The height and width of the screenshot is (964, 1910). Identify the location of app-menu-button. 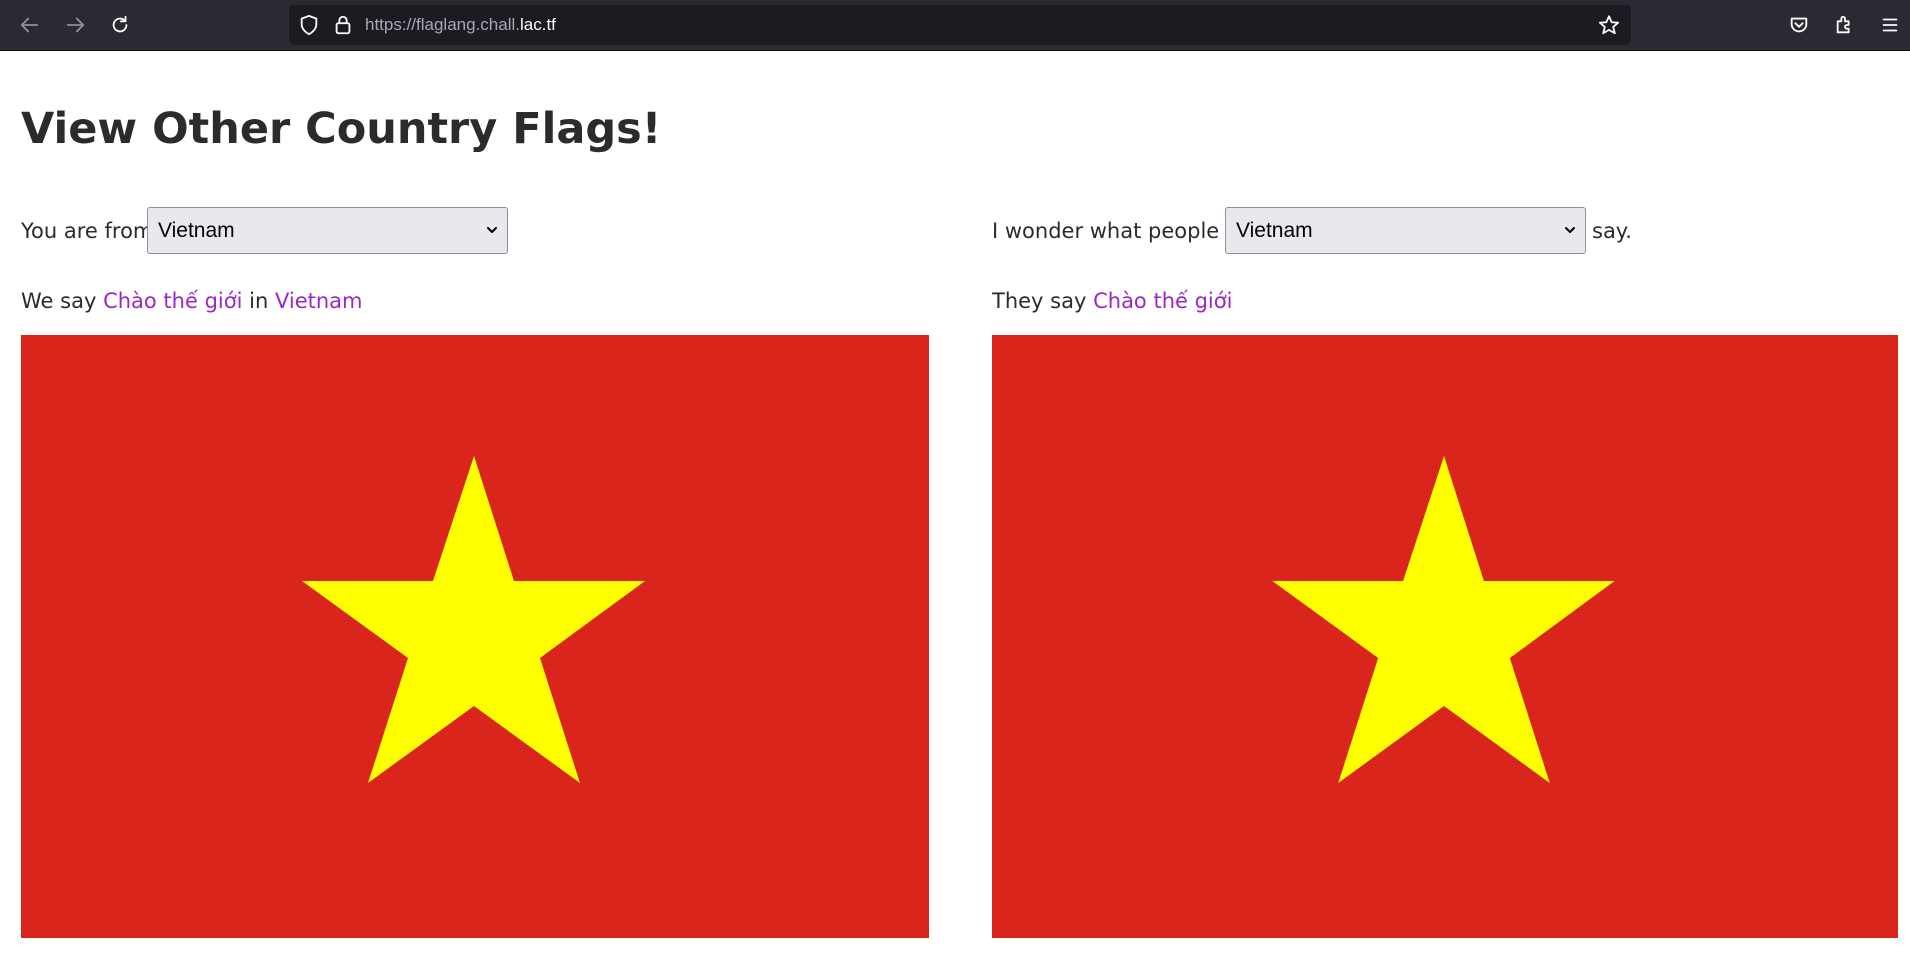
(1890, 25).